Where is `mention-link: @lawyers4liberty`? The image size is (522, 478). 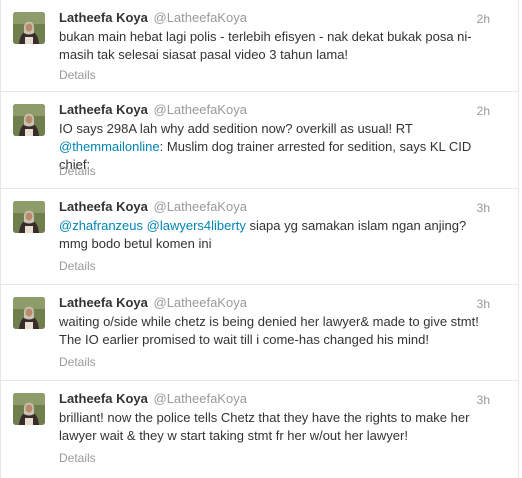 mention-link: @lawyers4liberty is located at coordinates (196, 225).